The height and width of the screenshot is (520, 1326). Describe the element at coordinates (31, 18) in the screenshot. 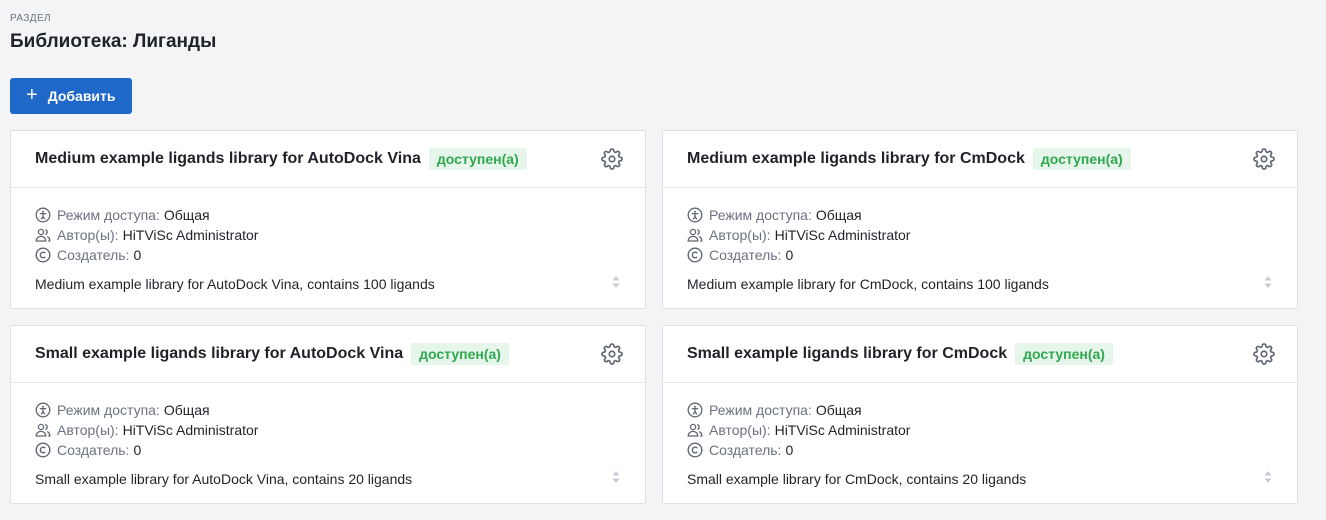

I see `section-label: РАЗДЕЛ` at that location.